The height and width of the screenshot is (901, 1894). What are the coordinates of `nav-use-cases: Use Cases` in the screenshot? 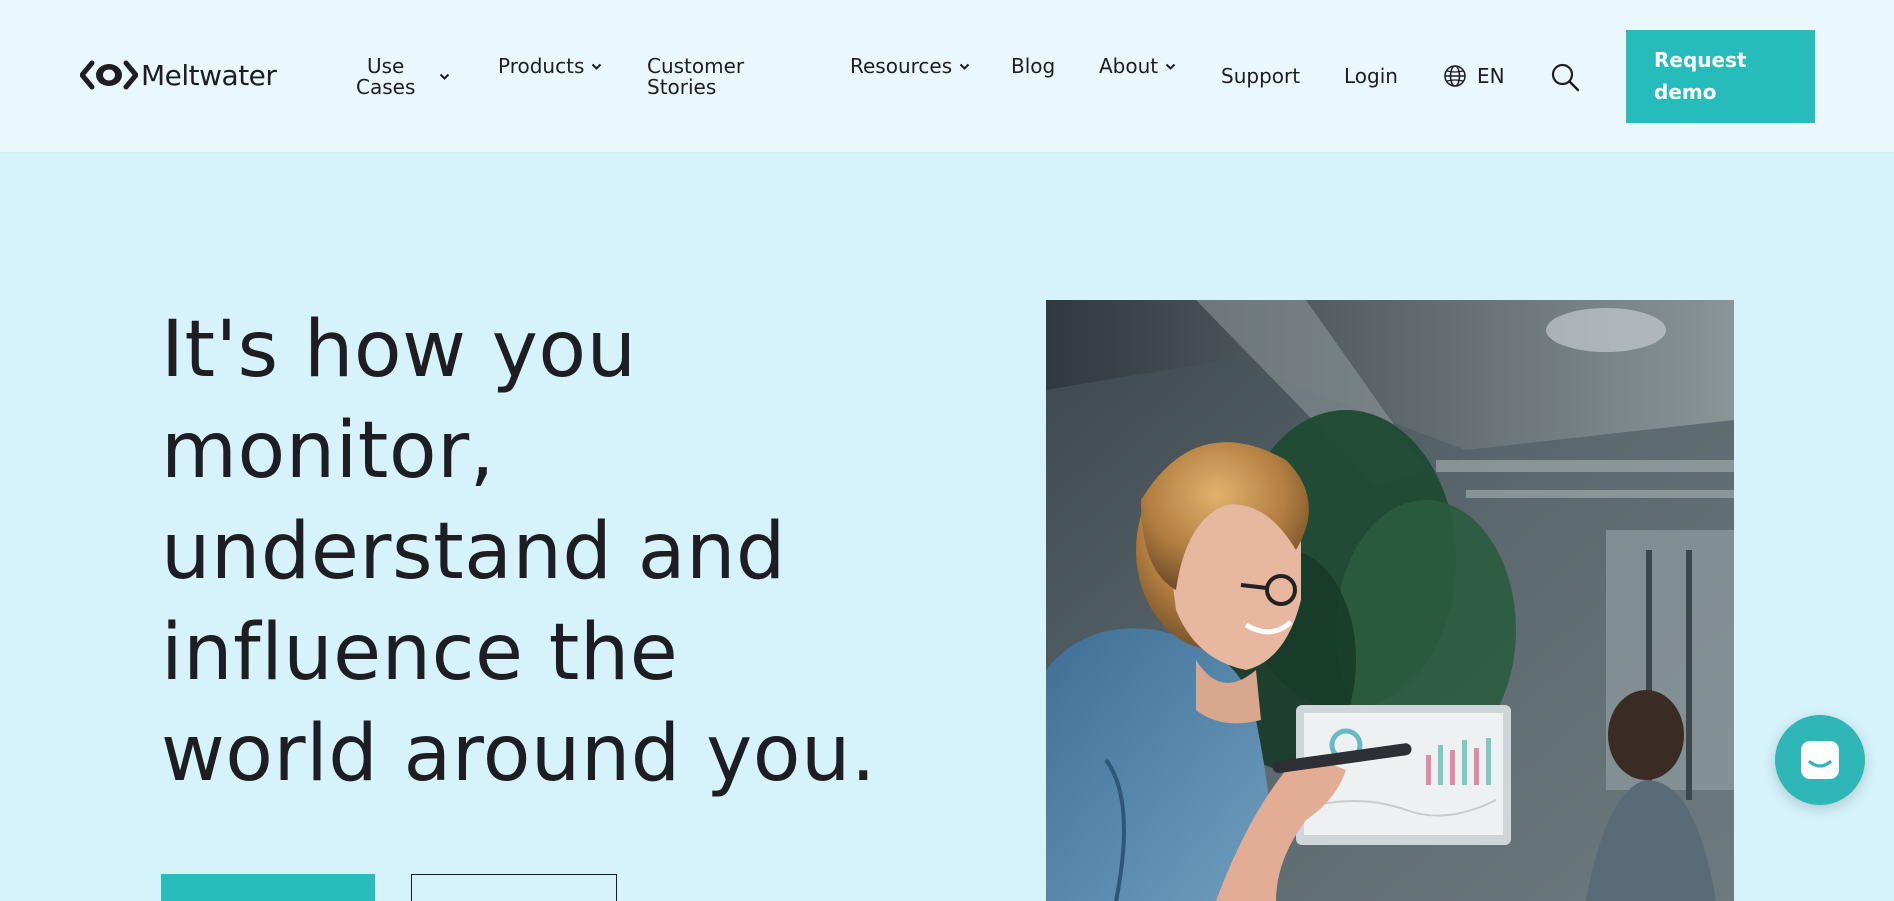 It's located at (403, 77).